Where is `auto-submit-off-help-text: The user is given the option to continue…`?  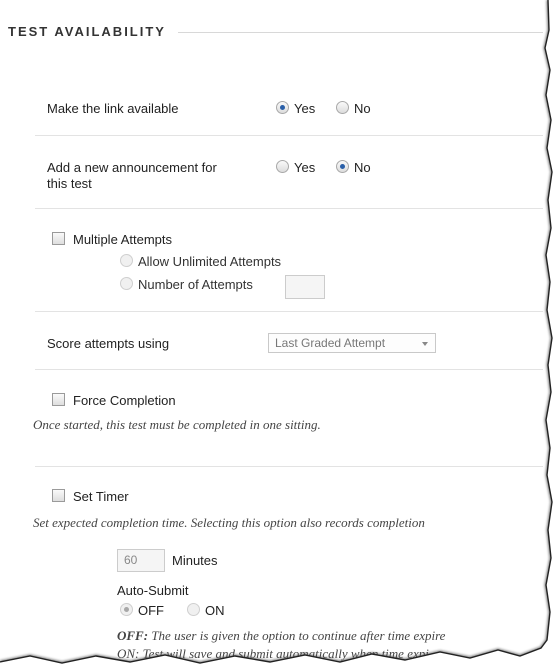 auto-submit-off-help-text: The user is given the option to continue… is located at coordinates (298, 635).